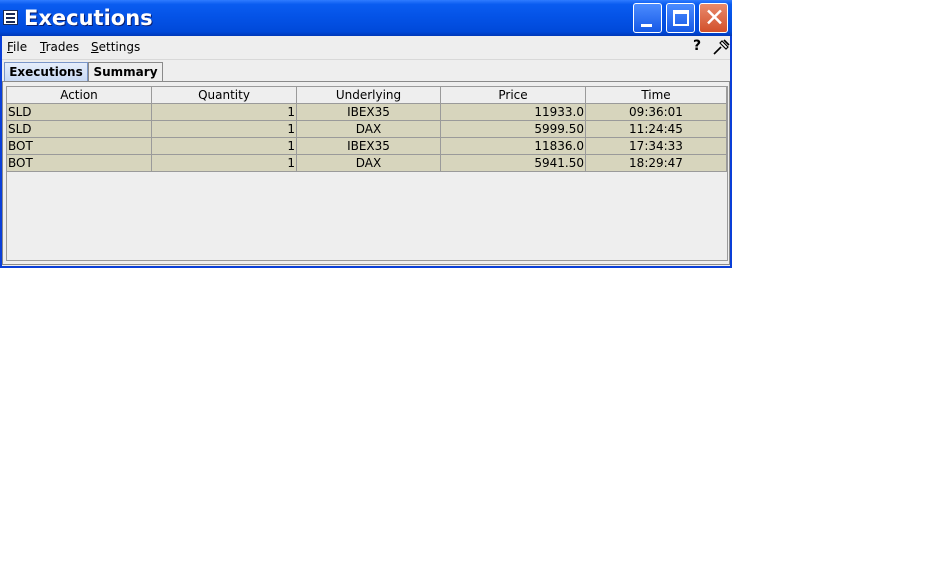 The height and width of the screenshot is (562, 946). Describe the element at coordinates (513, 146) in the screenshot. I see `cell-price: 11836.0` at that location.